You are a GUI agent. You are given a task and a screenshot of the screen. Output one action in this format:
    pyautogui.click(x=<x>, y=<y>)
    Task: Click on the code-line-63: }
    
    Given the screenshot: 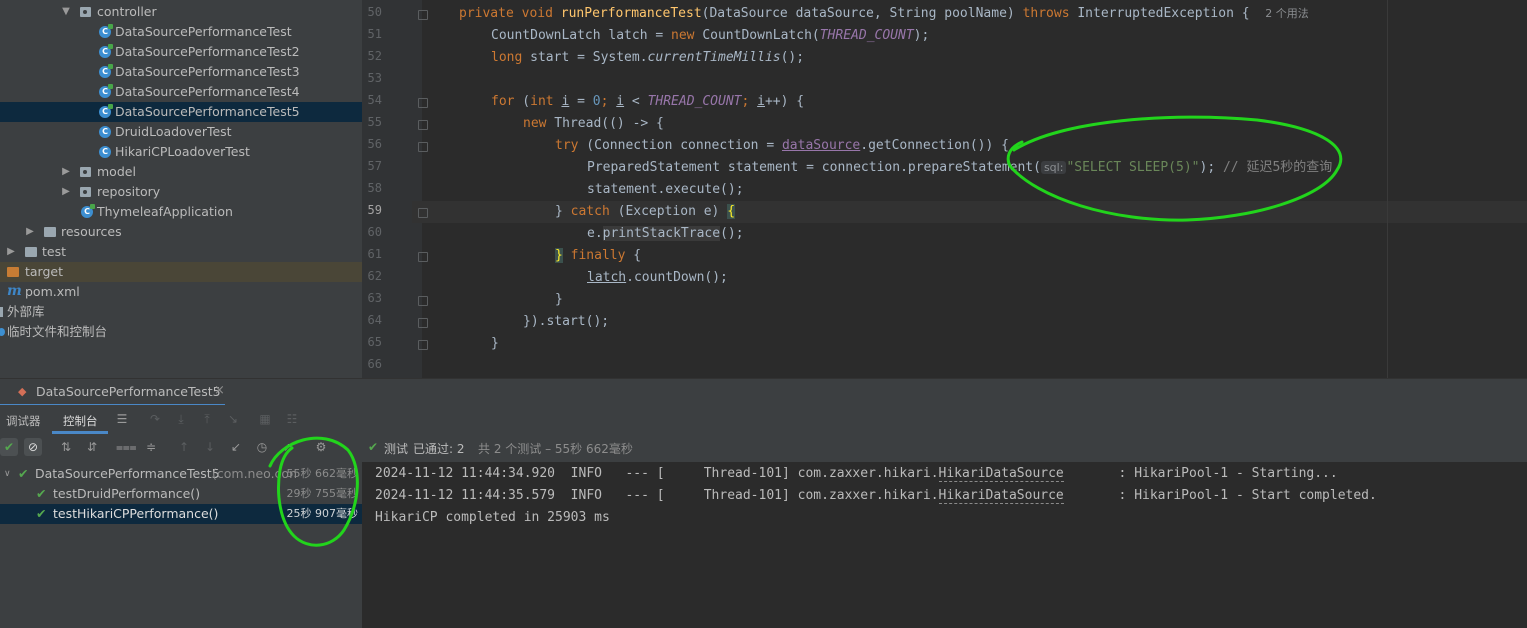 What is the action you would take?
    pyautogui.click(x=559, y=300)
    